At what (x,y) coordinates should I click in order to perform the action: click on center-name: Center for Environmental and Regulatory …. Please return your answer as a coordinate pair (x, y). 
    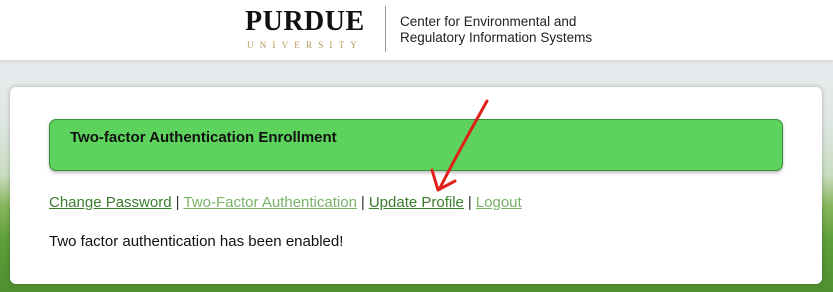
    Looking at the image, I should click on (496, 30).